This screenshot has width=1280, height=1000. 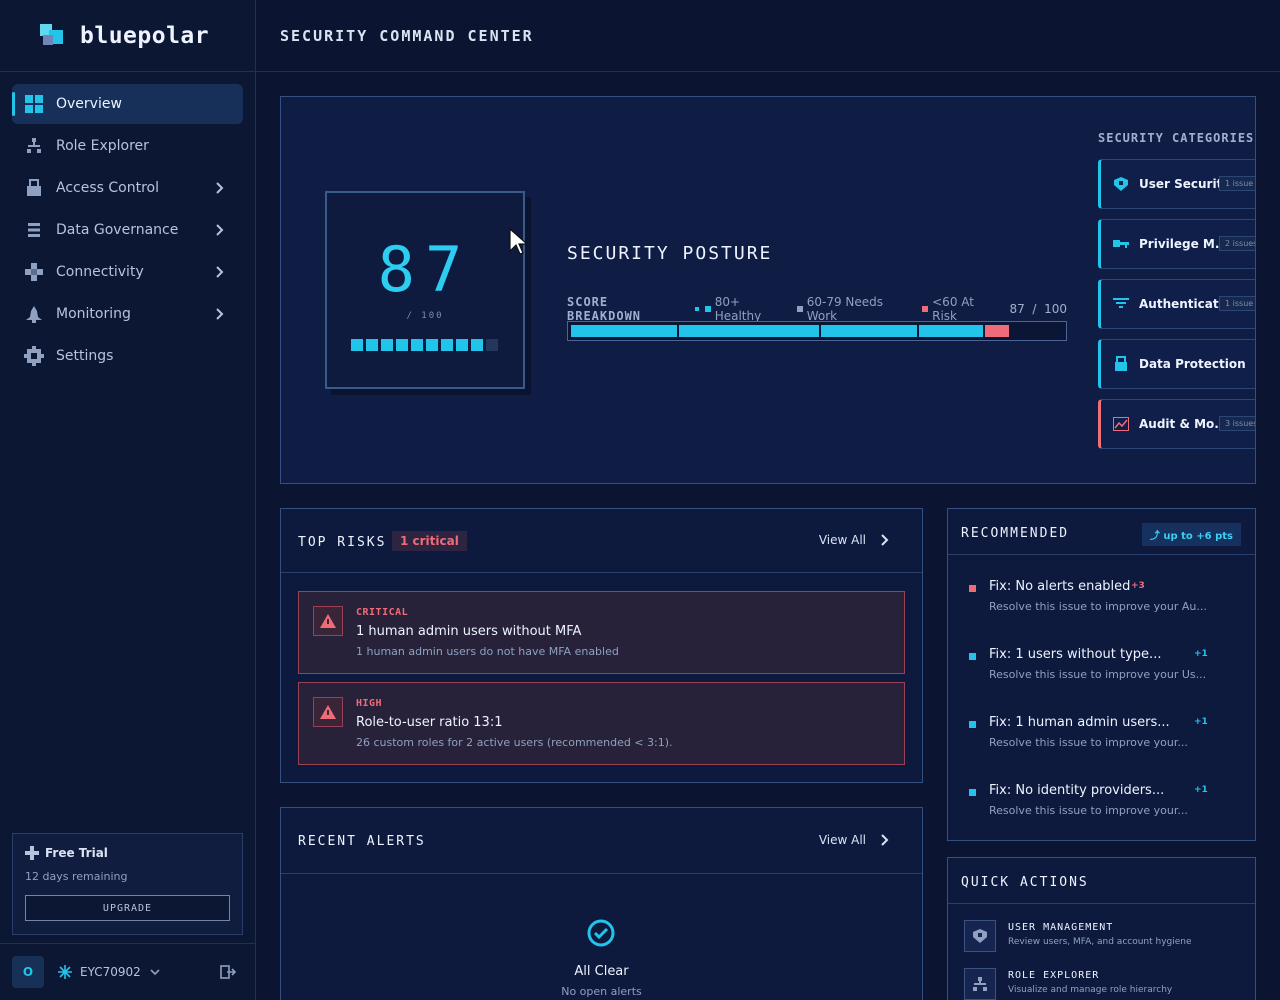 I want to click on view-all-alerts-button: View All, so click(x=855, y=840).